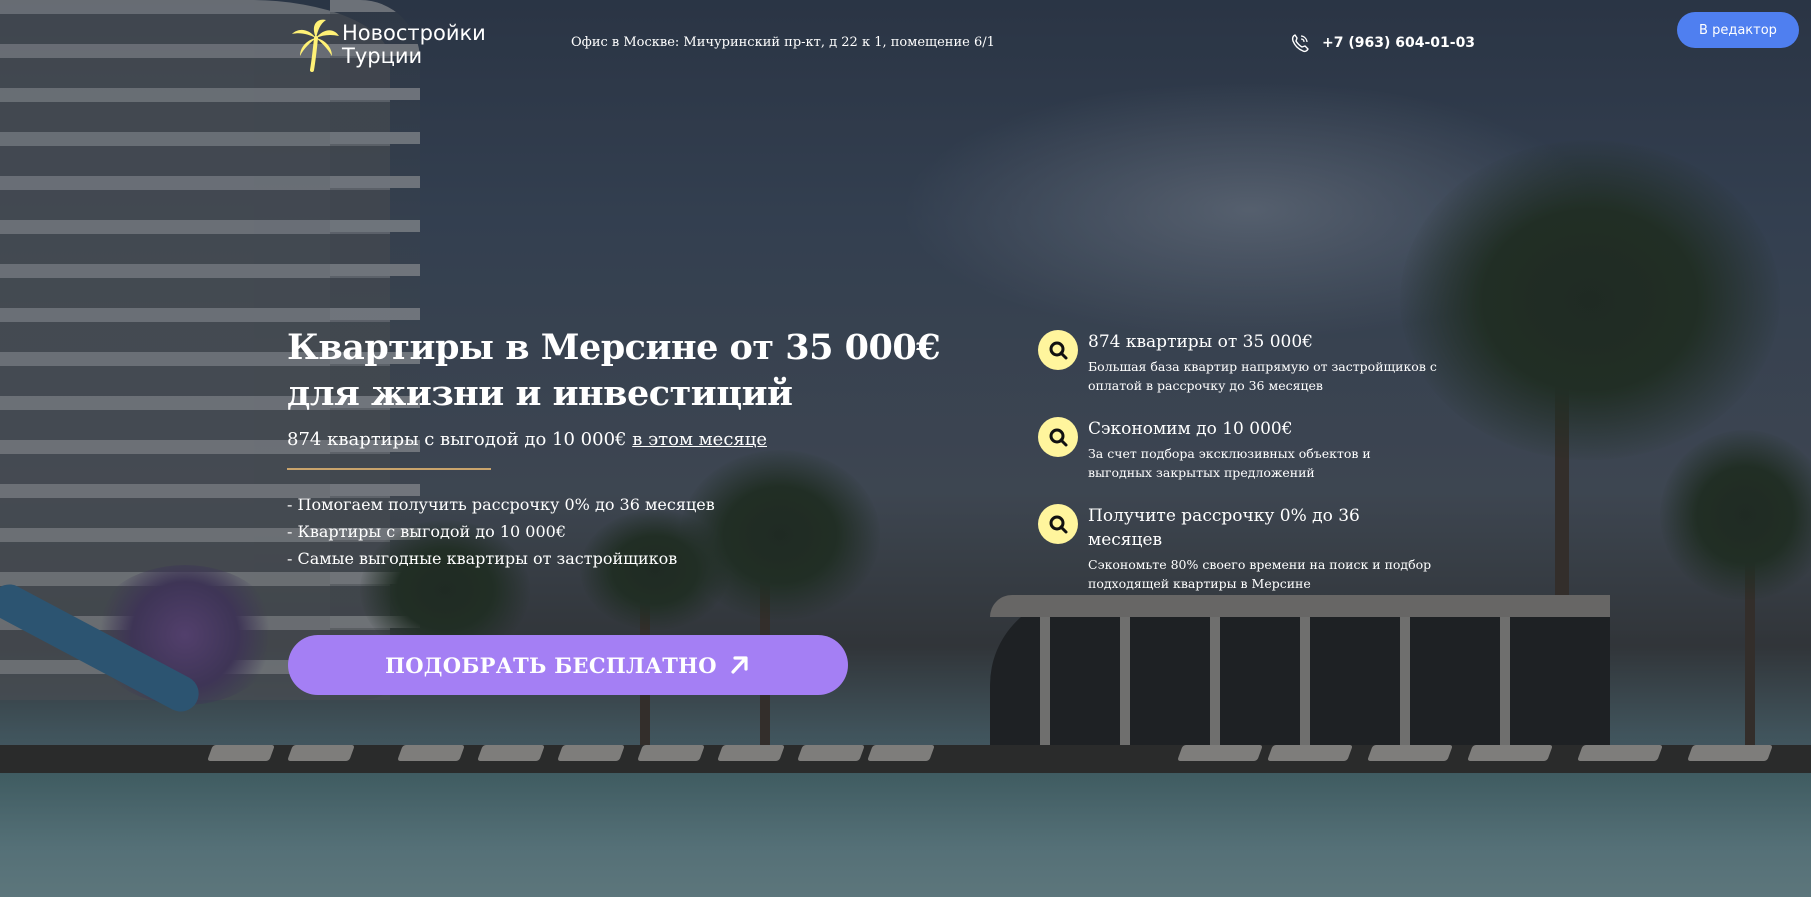 Image resolution: width=1811 pixels, height=897 pixels. I want to click on site-logo: Новостройки Турции, so click(388, 45).